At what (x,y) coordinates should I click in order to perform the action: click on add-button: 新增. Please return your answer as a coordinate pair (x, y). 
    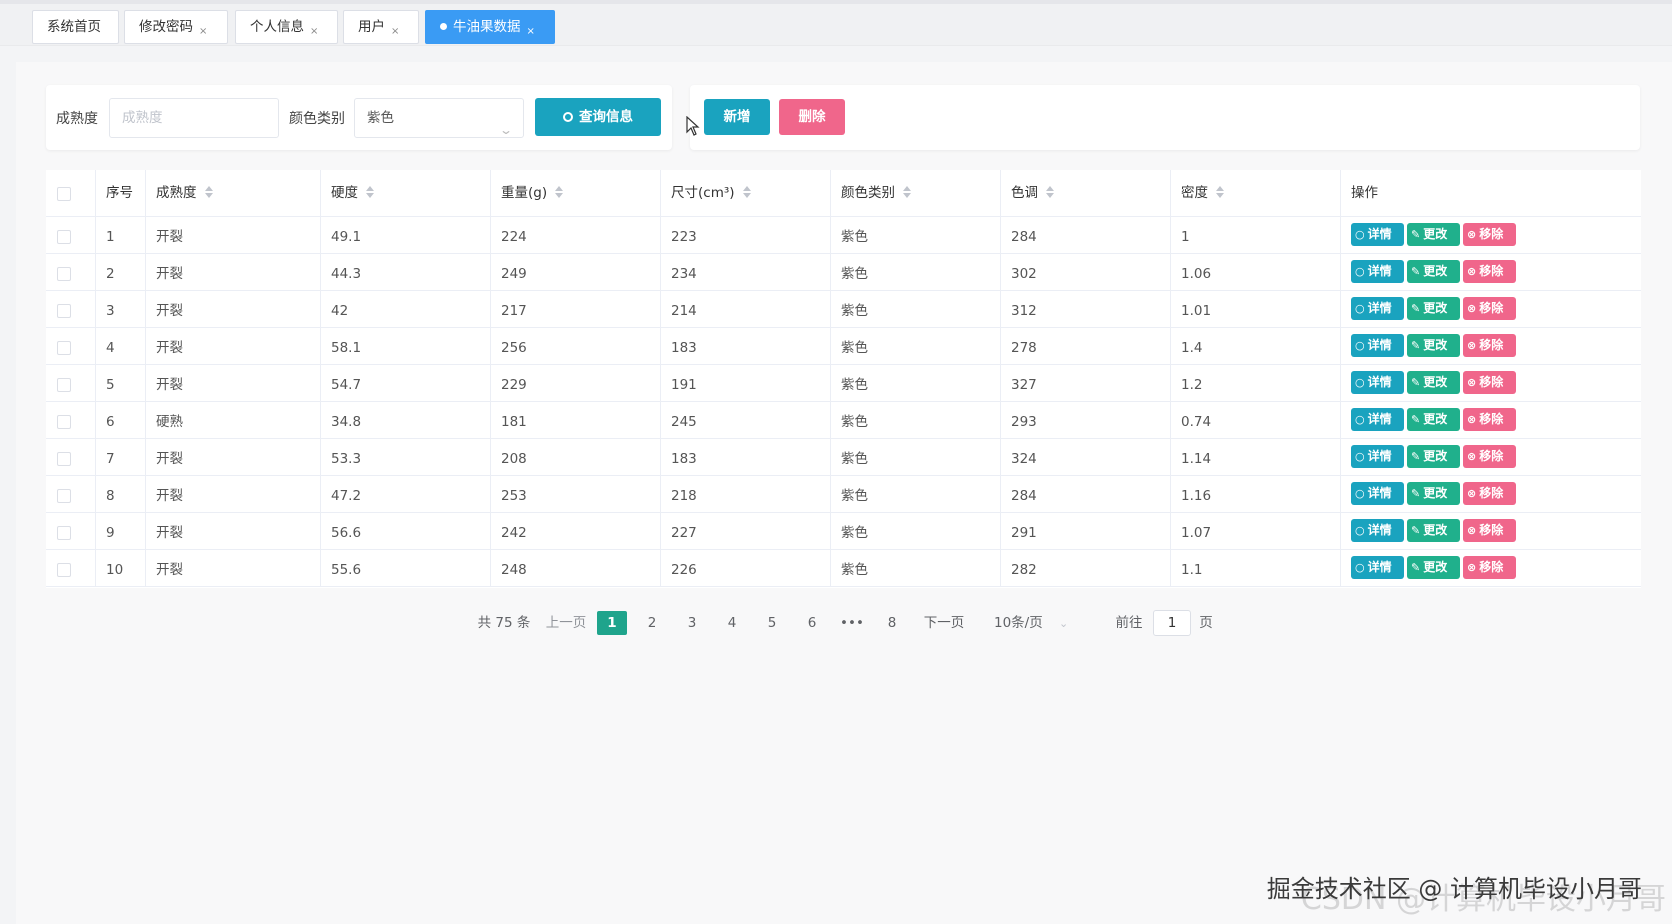
    Looking at the image, I should click on (737, 117).